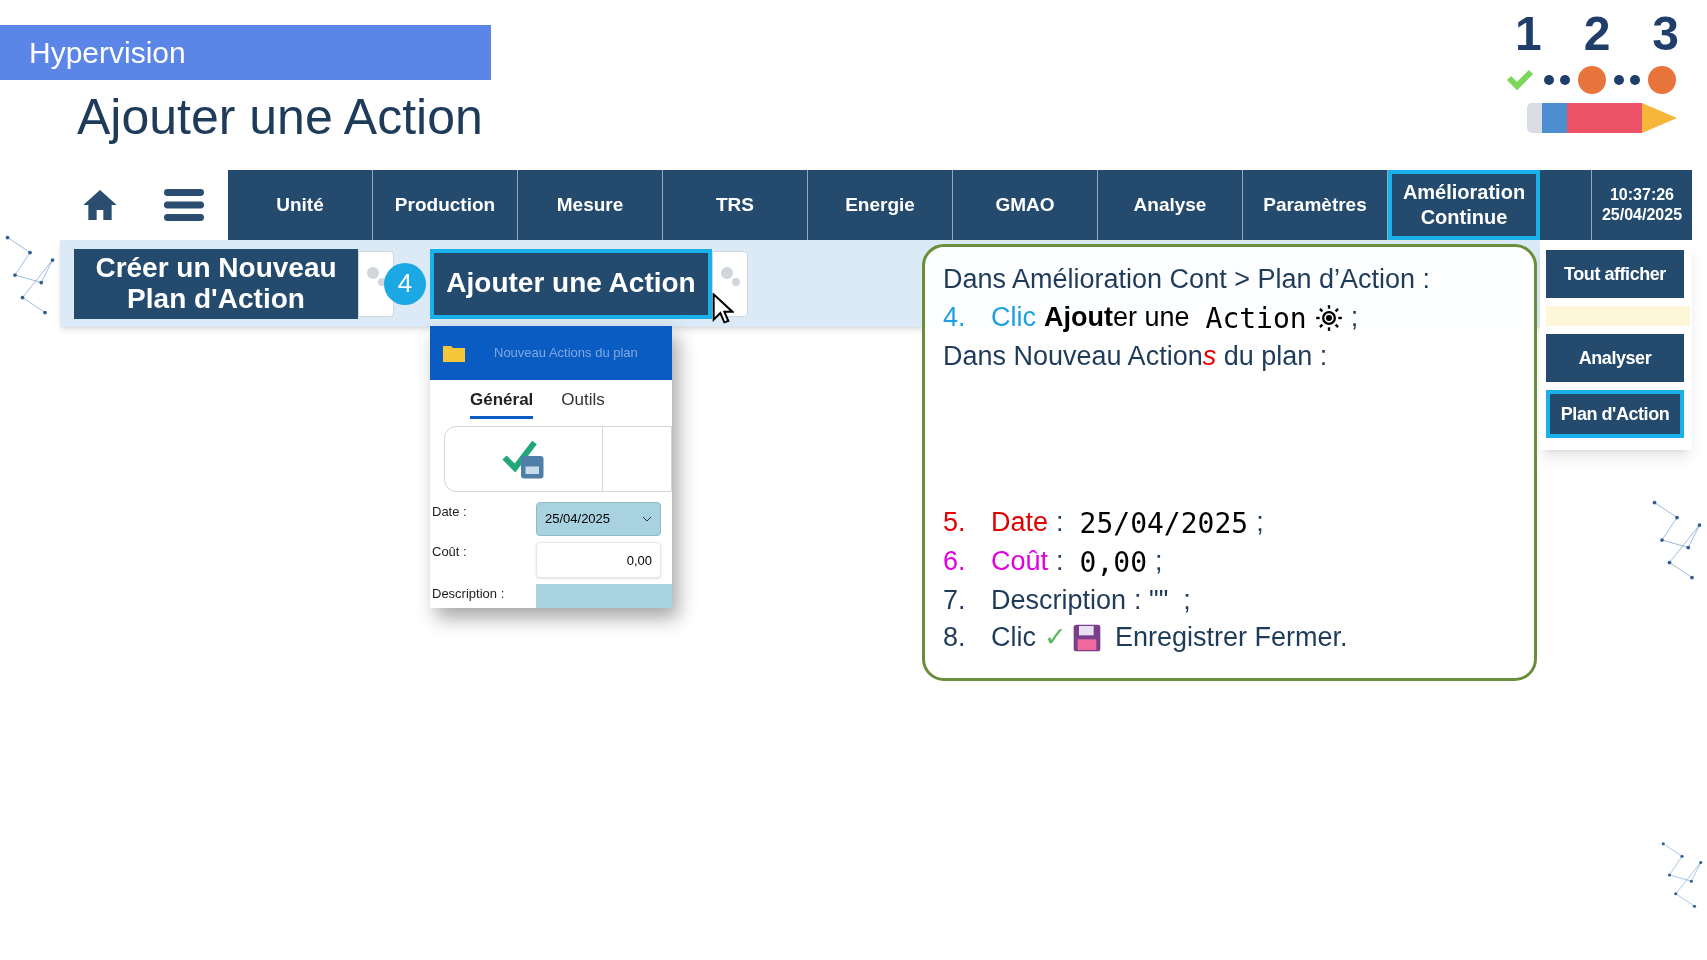 This screenshot has height=960, width=1707. I want to click on dialog-tab: Outils, so click(583, 403).